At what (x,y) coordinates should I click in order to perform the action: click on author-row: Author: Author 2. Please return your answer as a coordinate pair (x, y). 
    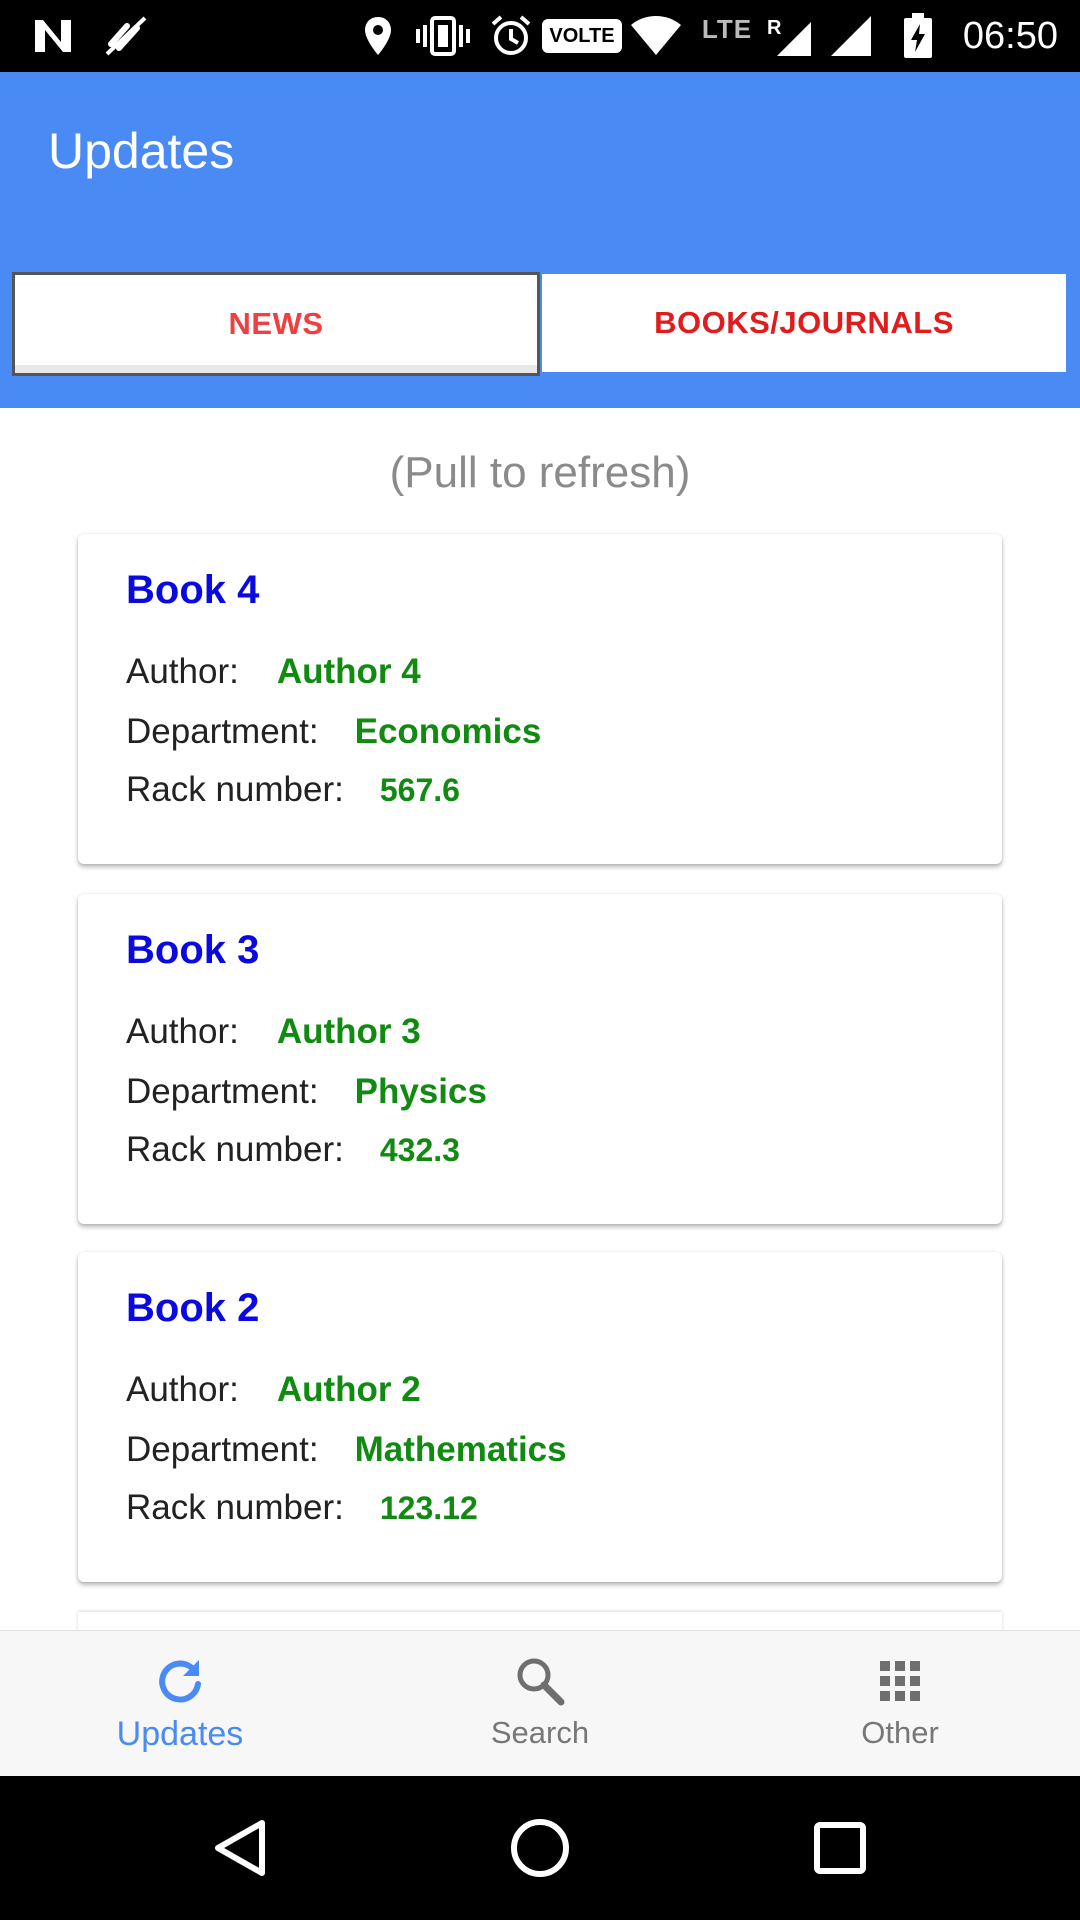
    Looking at the image, I should click on (273, 1390).